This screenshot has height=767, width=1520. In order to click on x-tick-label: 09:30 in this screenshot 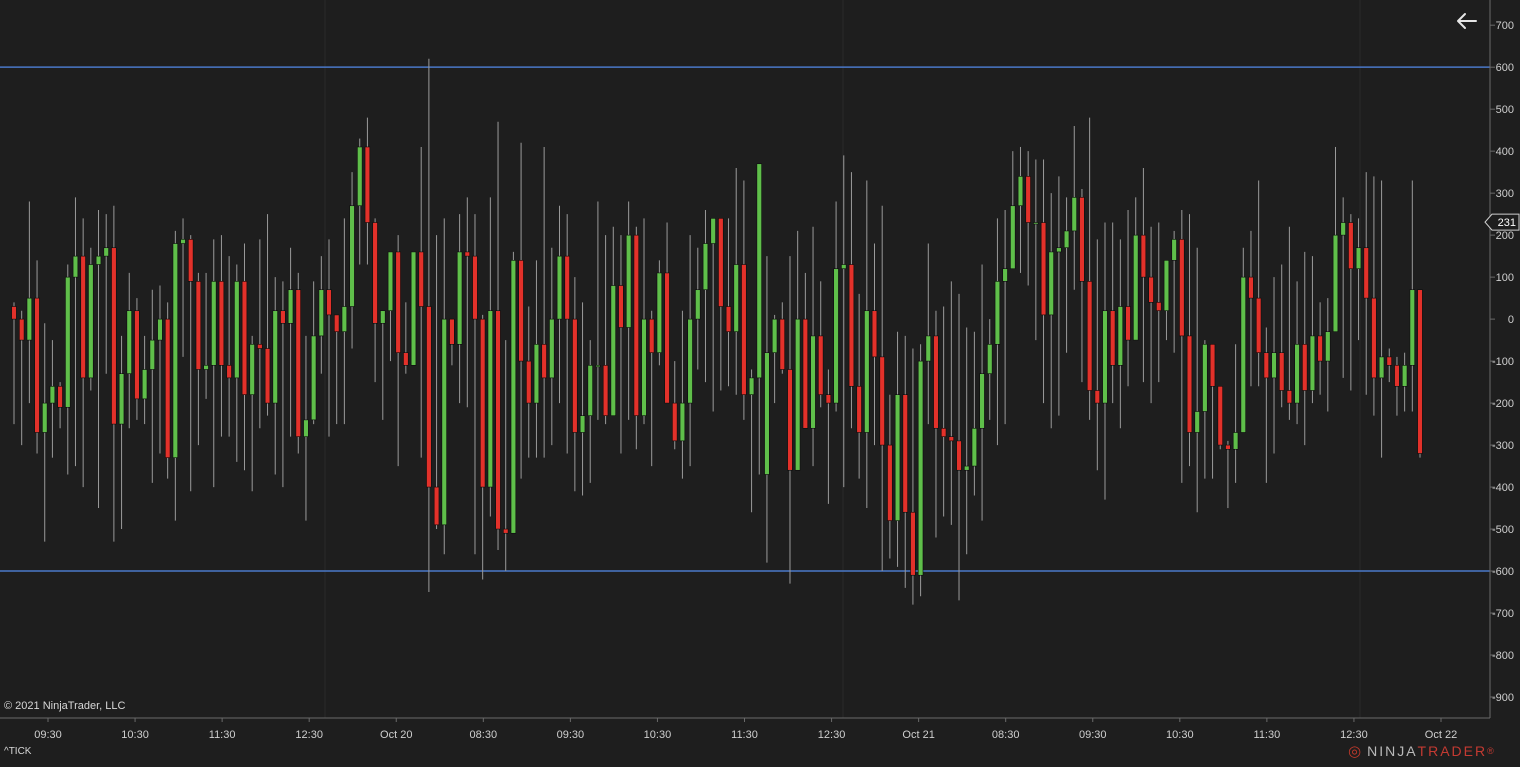, I will do `click(571, 735)`.